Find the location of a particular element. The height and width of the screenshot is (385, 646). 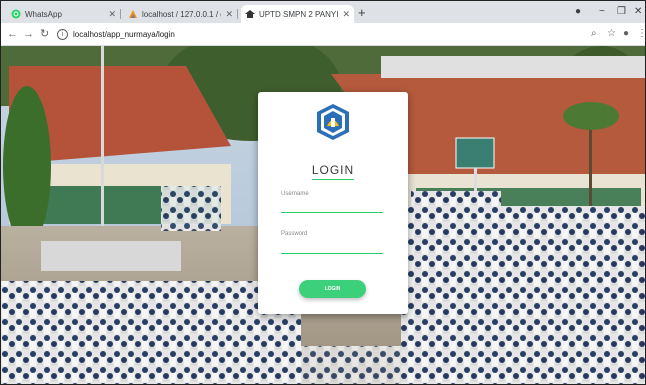

tab-label: localhost / 127.0.0.1 / db_bestre is located at coordinates (181, 14).